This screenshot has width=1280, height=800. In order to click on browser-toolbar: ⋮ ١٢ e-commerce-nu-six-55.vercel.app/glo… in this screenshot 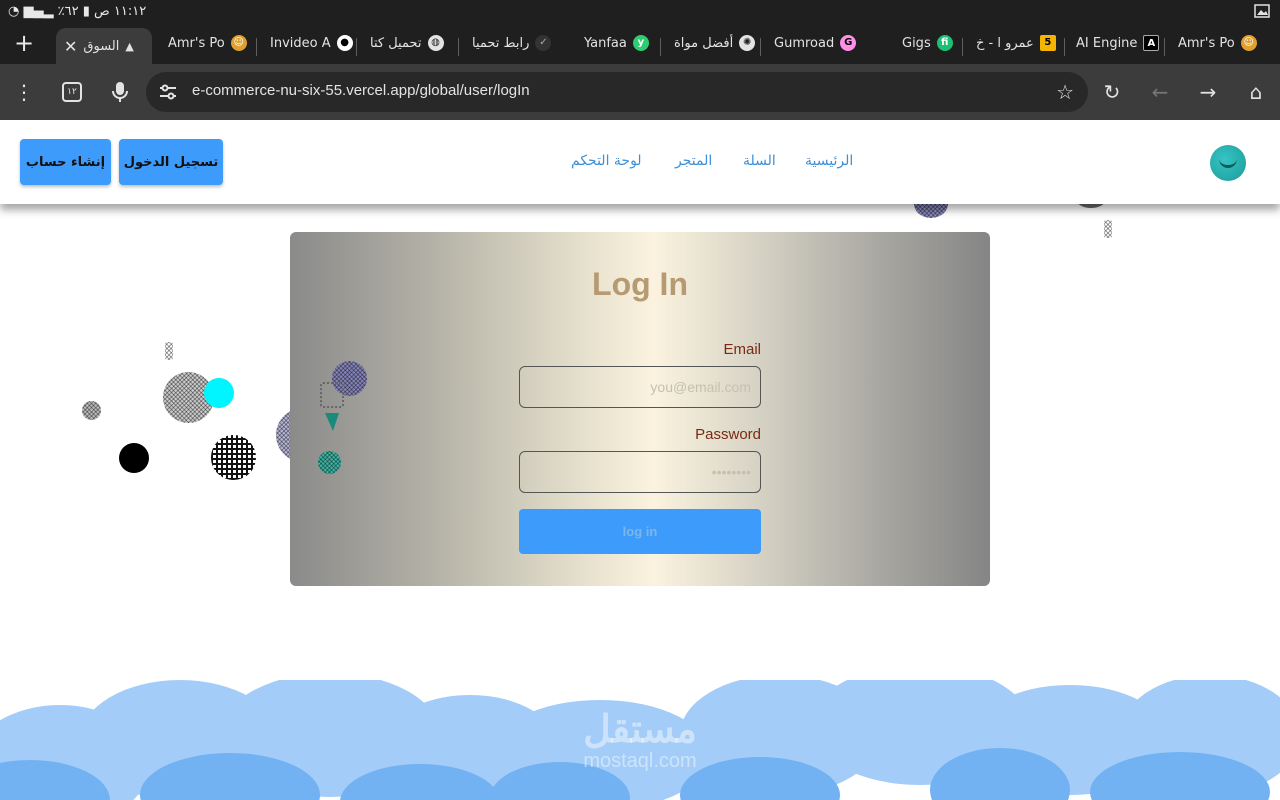, I will do `click(640, 92)`.